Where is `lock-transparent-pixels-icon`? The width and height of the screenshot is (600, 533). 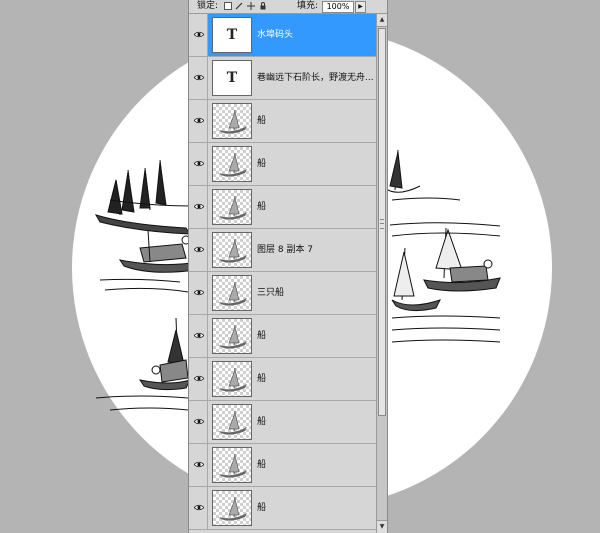 lock-transparent-pixels-icon is located at coordinates (228, 6).